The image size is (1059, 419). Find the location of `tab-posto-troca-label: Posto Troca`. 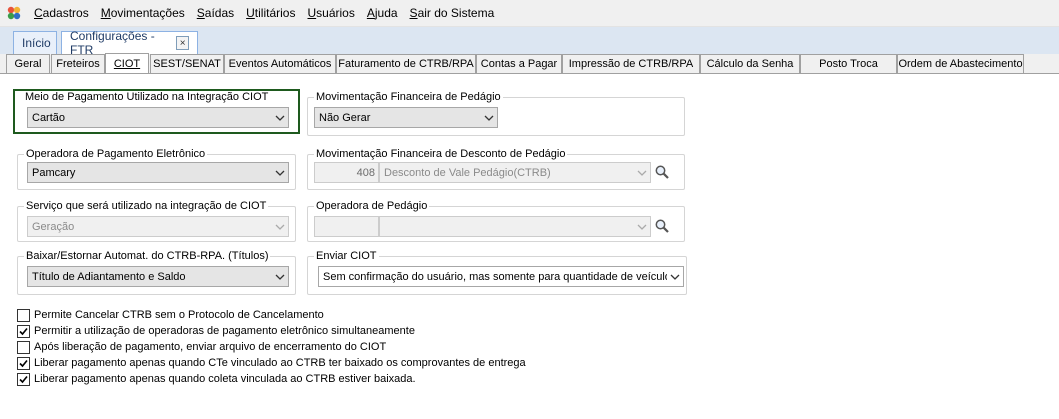

tab-posto-troca-label: Posto Troca is located at coordinates (848, 64).